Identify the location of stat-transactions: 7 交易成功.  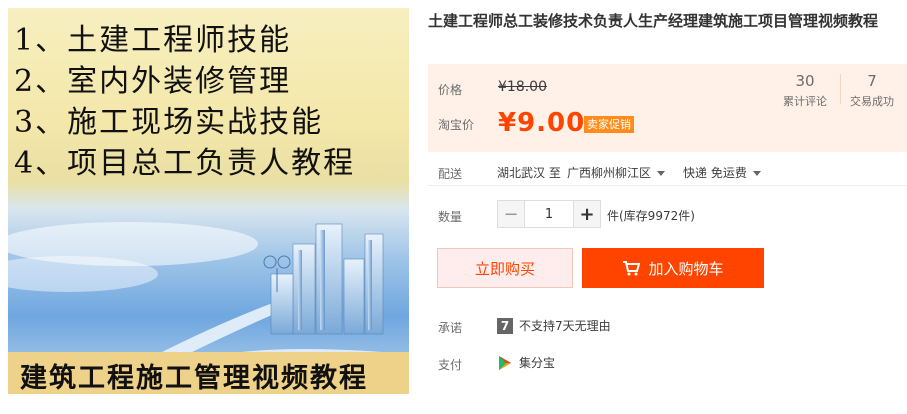
(872, 90).